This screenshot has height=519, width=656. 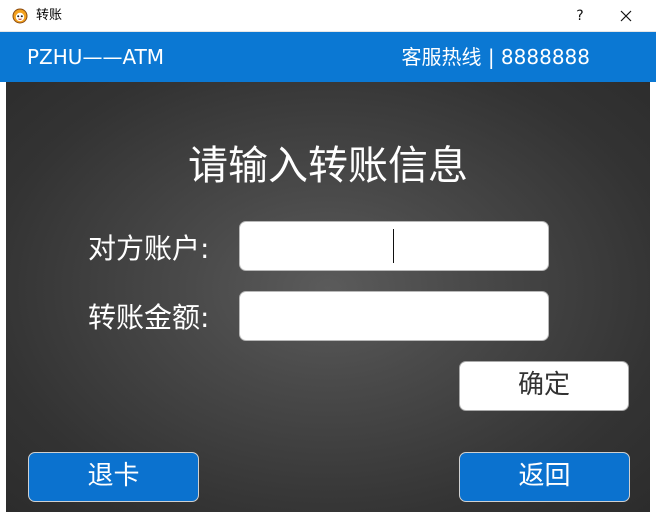 I want to click on exit-card-button: 退卡, so click(x=113, y=477).